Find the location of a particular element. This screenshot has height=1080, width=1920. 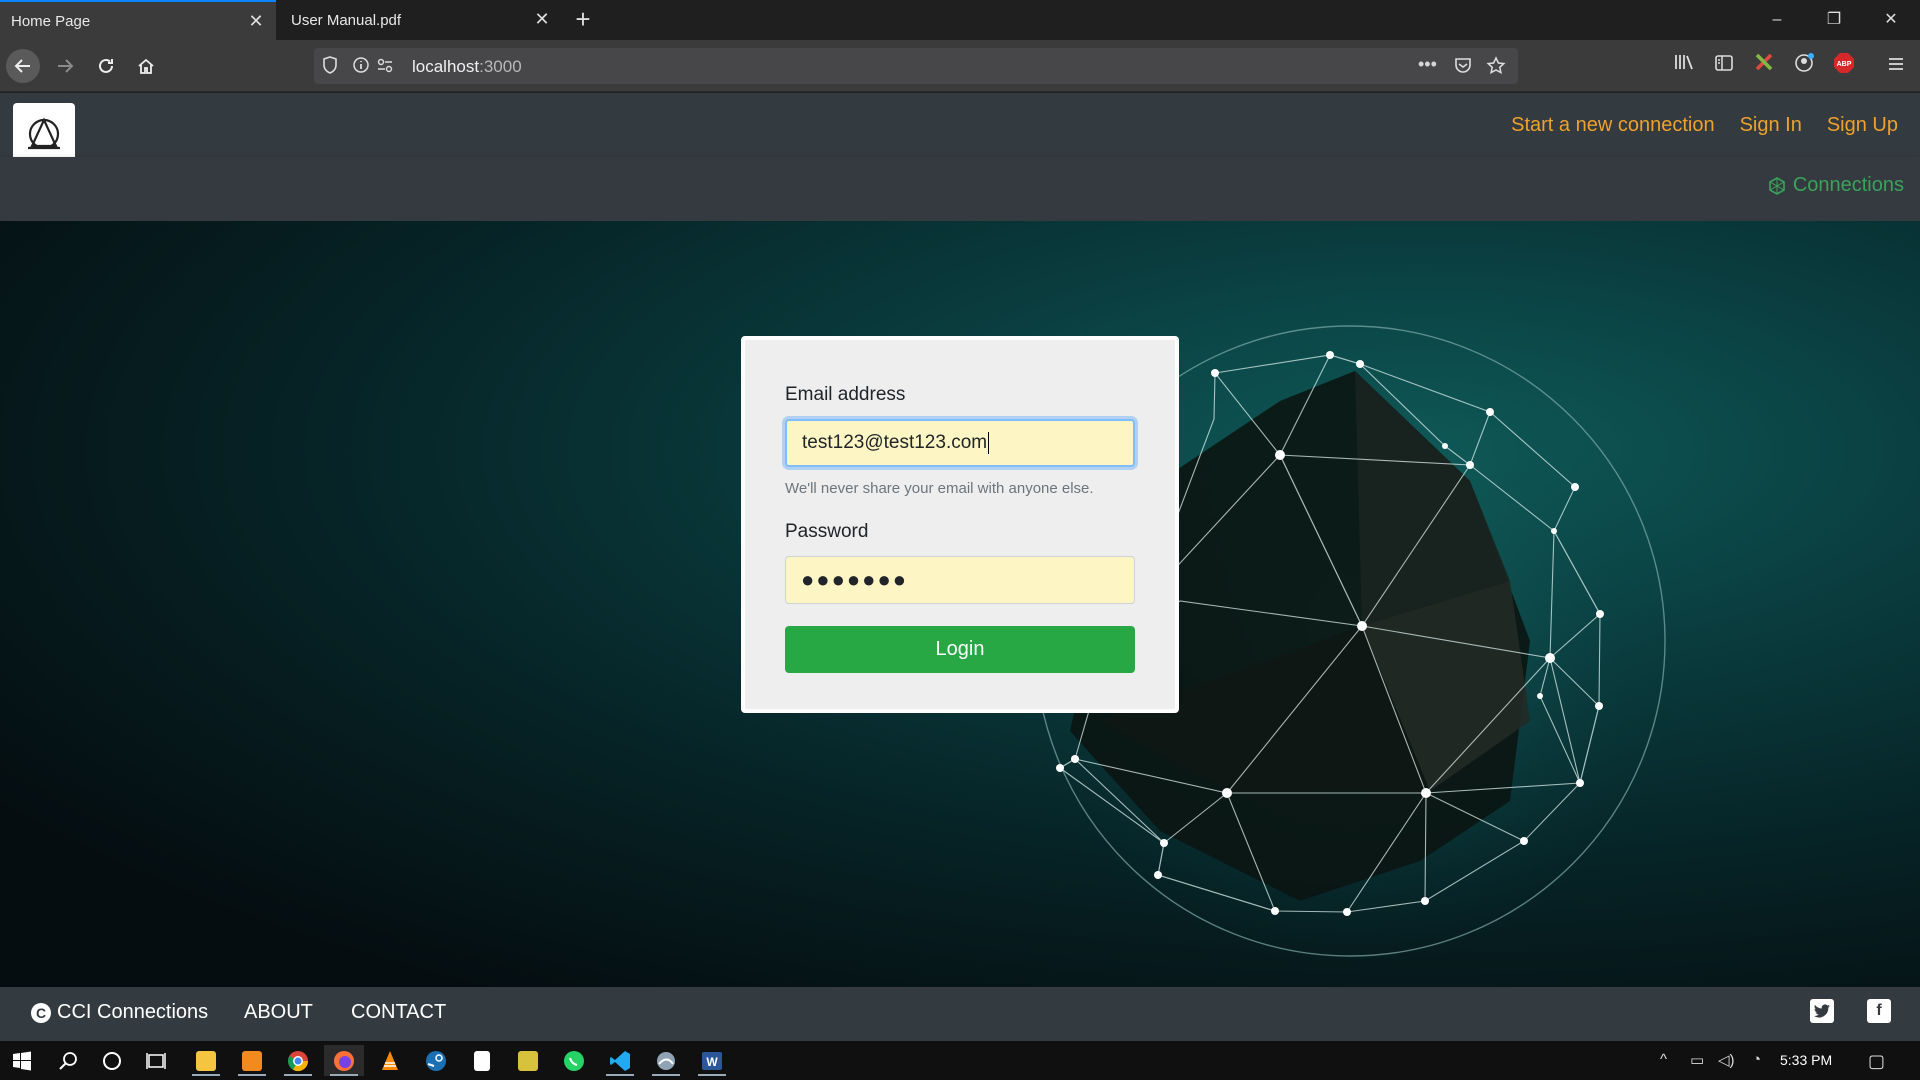

header-nav: Start a new connection Sign In Sign Up is located at coordinates (1704, 125).